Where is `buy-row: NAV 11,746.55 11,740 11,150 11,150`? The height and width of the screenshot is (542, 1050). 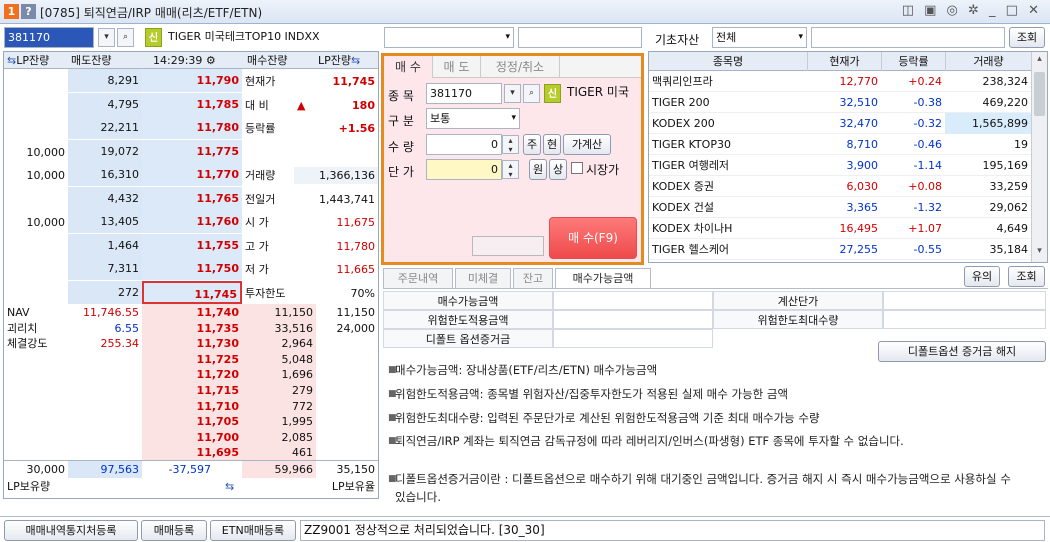
buy-row: NAV 11,746.55 11,740 11,150 11,150 is located at coordinates (191, 312).